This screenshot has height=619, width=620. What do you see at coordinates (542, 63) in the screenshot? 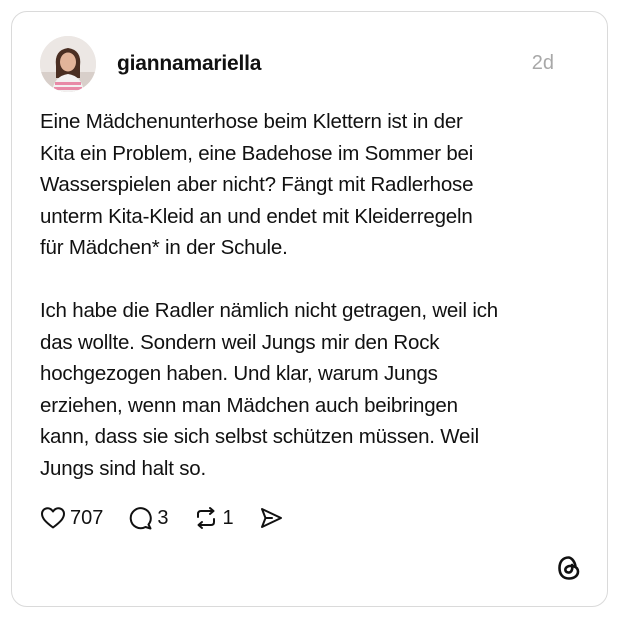
I see `post-time: 2d` at bounding box center [542, 63].